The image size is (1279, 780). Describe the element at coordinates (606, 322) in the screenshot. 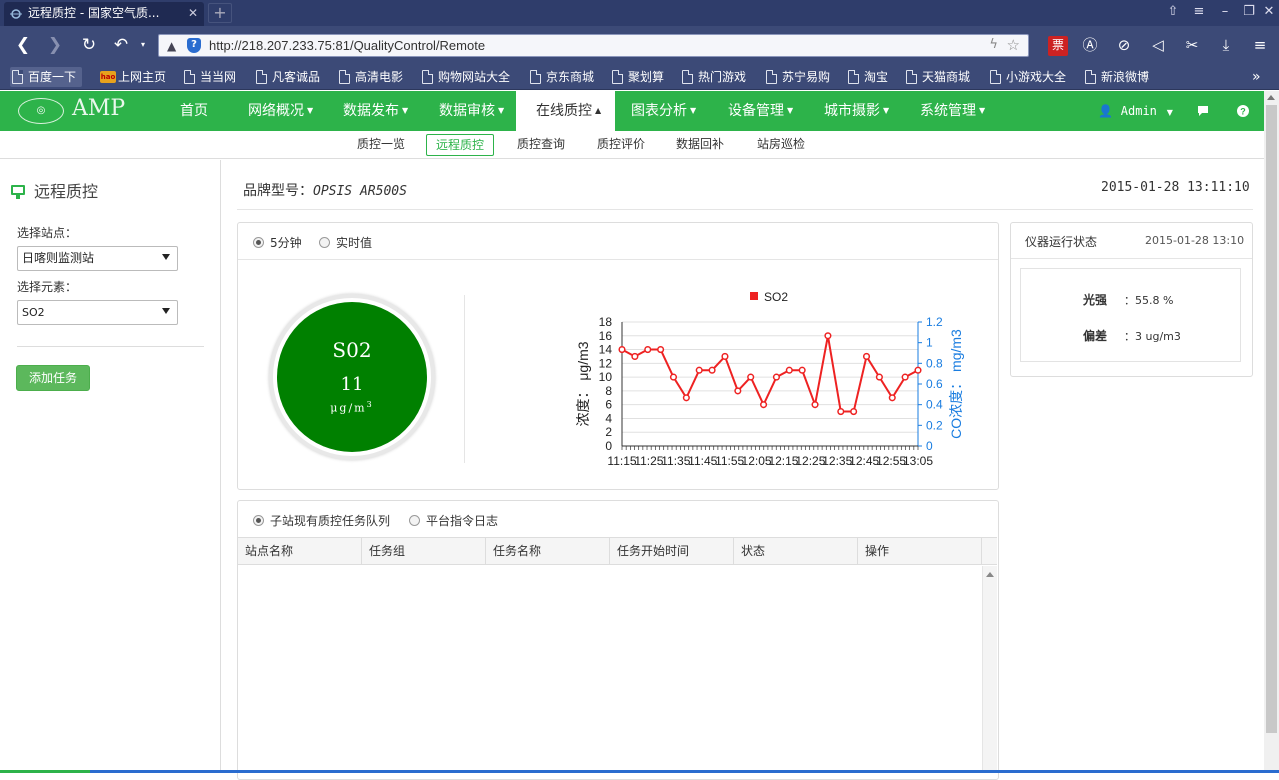

I see `y-tick-label: 18` at that location.